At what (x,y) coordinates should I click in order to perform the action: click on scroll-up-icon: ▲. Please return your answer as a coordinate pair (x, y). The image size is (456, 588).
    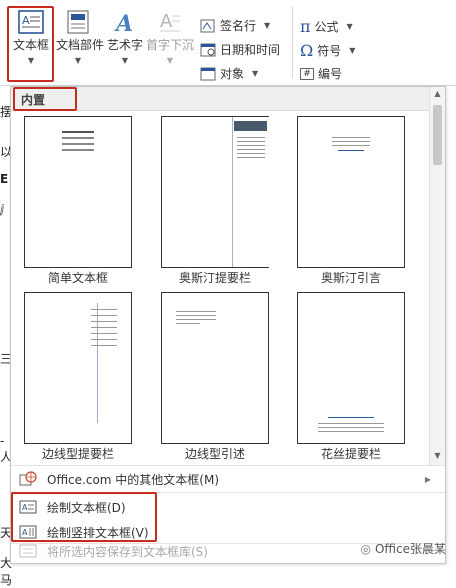
    Looking at the image, I should click on (437, 94).